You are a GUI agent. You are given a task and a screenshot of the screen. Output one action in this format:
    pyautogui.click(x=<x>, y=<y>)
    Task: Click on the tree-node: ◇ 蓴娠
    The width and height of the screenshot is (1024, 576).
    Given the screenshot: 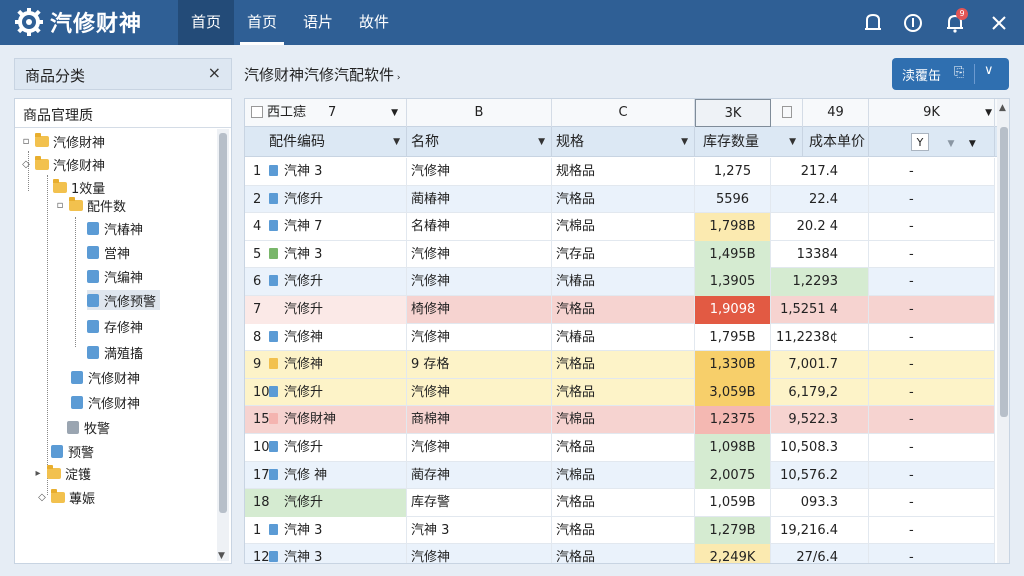 What is the action you would take?
    pyautogui.click(x=66, y=497)
    